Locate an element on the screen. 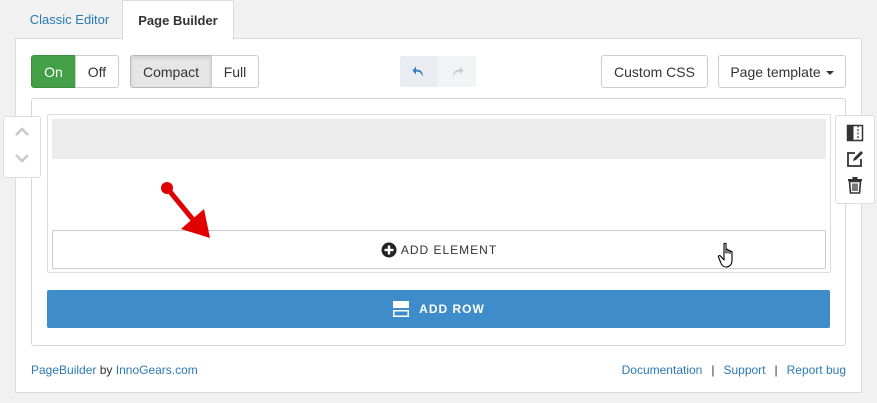  documentation-link: Documentation is located at coordinates (662, 370).